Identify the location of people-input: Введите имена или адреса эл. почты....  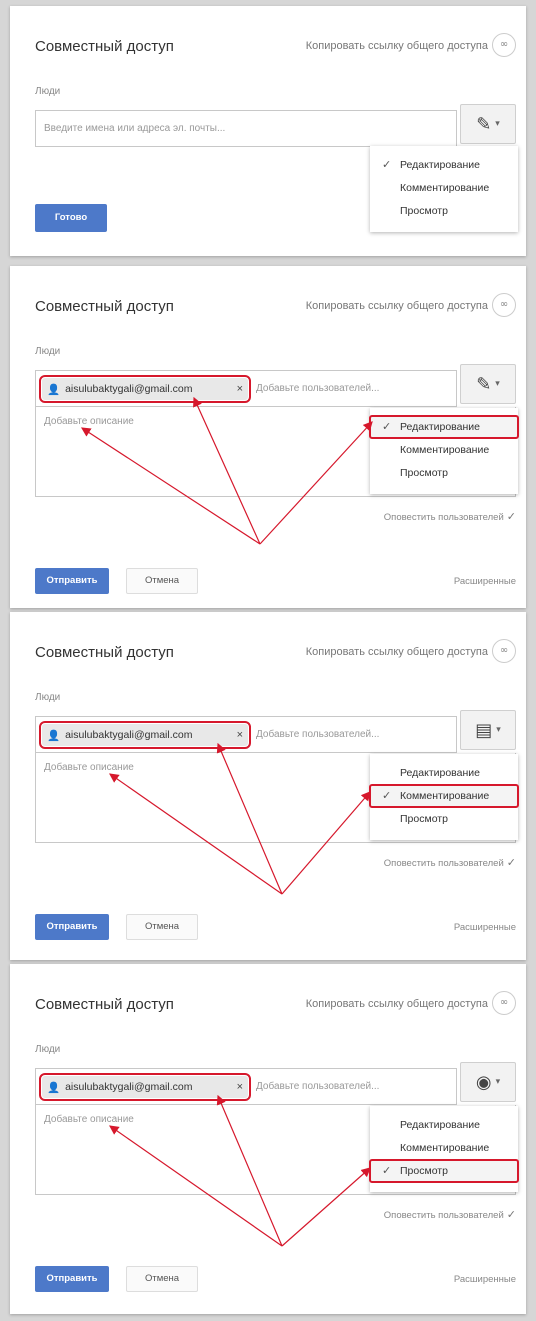
(246, 128).